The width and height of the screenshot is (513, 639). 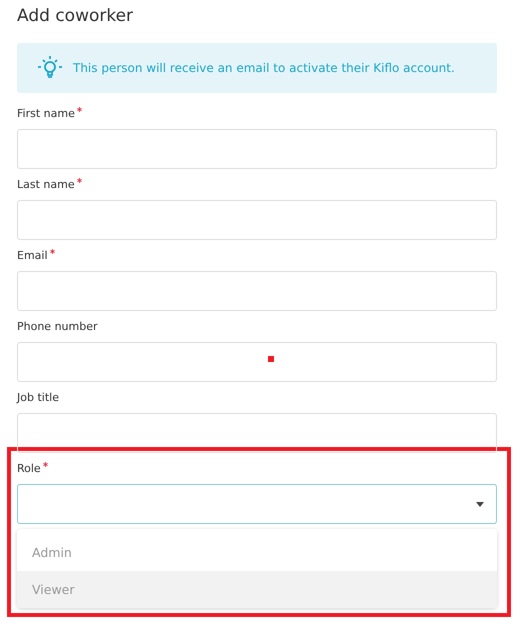 What do you see at coordinates (57, 326) in the screenshot?
I see `field-label: Phone number` at bounding box center [57, 326].